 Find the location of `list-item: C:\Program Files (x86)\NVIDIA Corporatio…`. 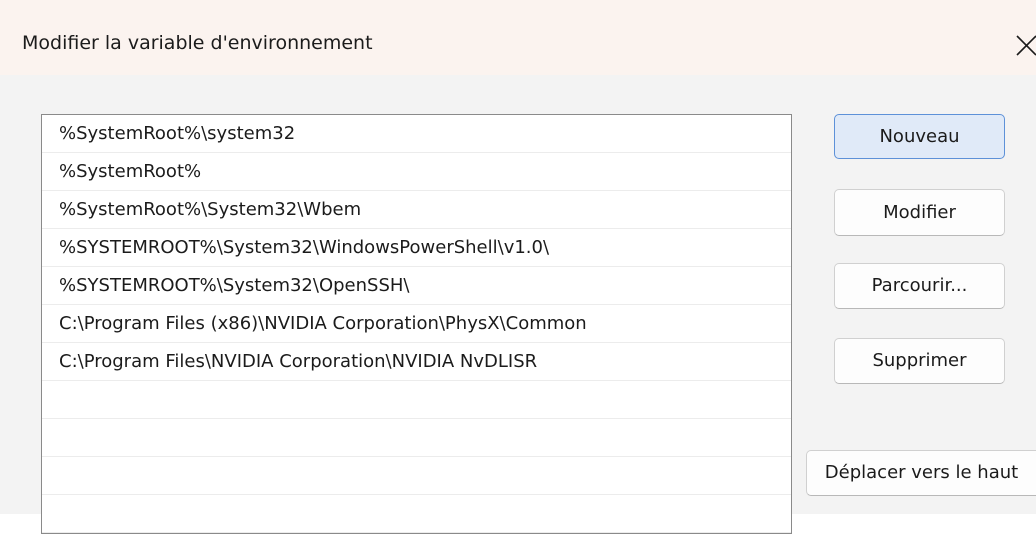

list-item: C:\Program Files (x86)\NVIDIA Corporatio… is located at coordinates (416, 324).